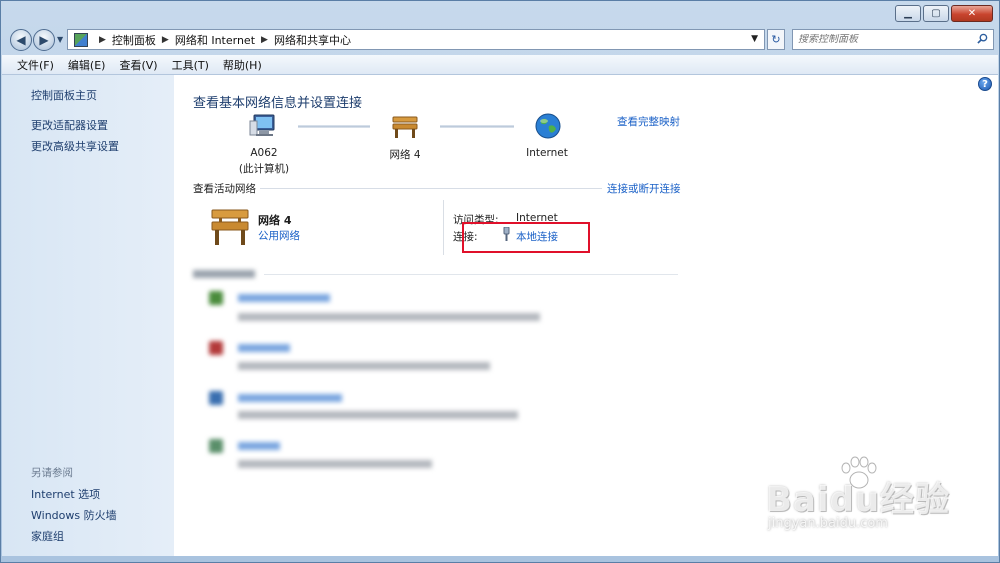 This screenshot has height=563, width=1000. Describe the element at coordinates (64, 95) in the screenshot. I see `sidebar-link-control-panel-home: 控制面板主页` at that location.